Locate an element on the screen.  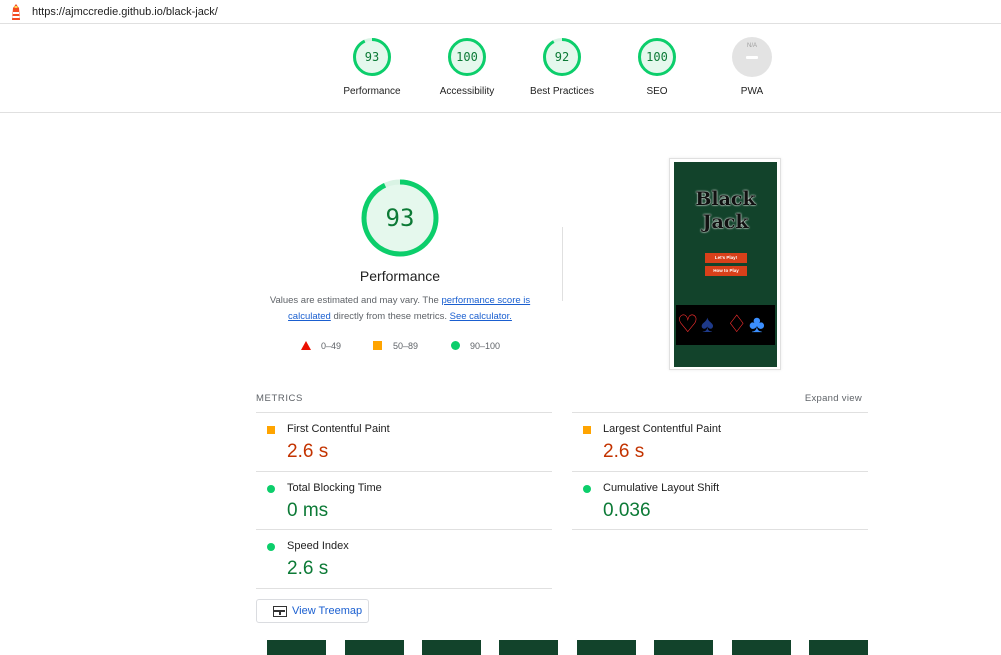
performance-gauge: 93 is located at coordinates (400, 218).